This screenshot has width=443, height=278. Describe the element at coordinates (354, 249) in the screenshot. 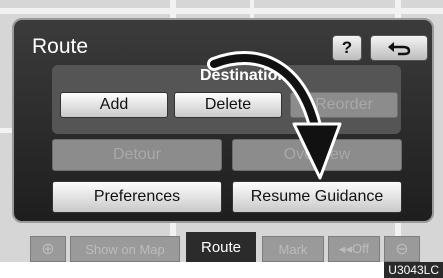

I see `tab-off: ◂◂Off` at that location.